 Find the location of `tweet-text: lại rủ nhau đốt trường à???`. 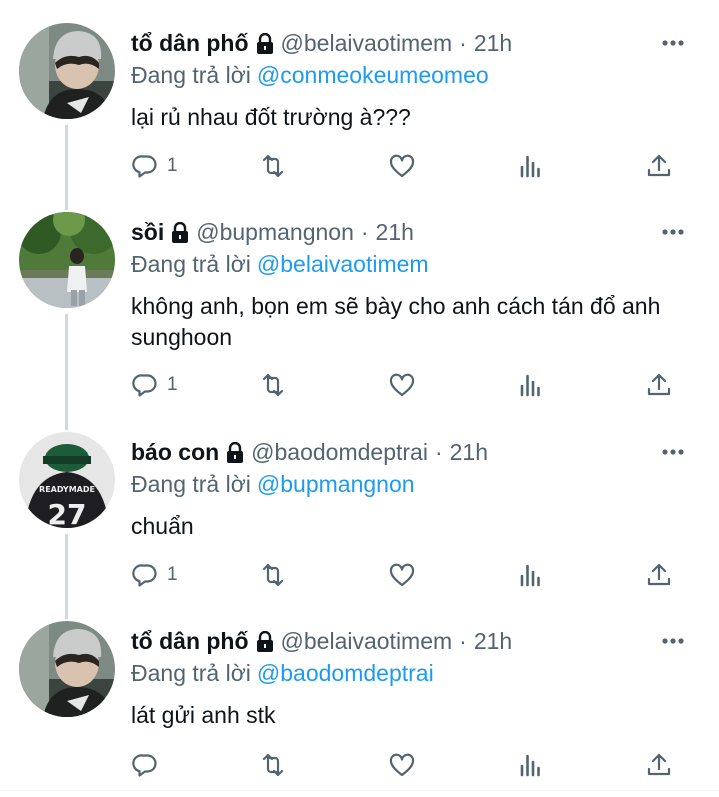

tweet-text: lại rủ nhau đốt trường à??? is located at coordinates (271, 117).